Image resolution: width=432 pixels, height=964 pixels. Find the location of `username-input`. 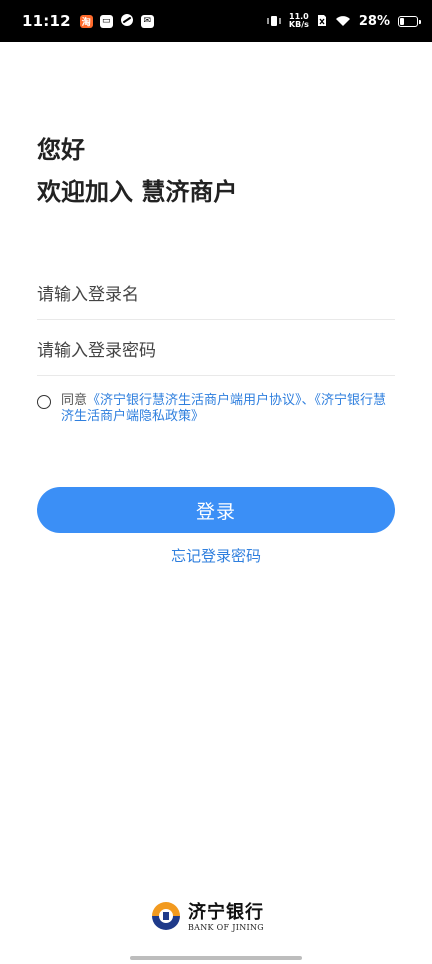

username-input is located at coordinates (216, 294).